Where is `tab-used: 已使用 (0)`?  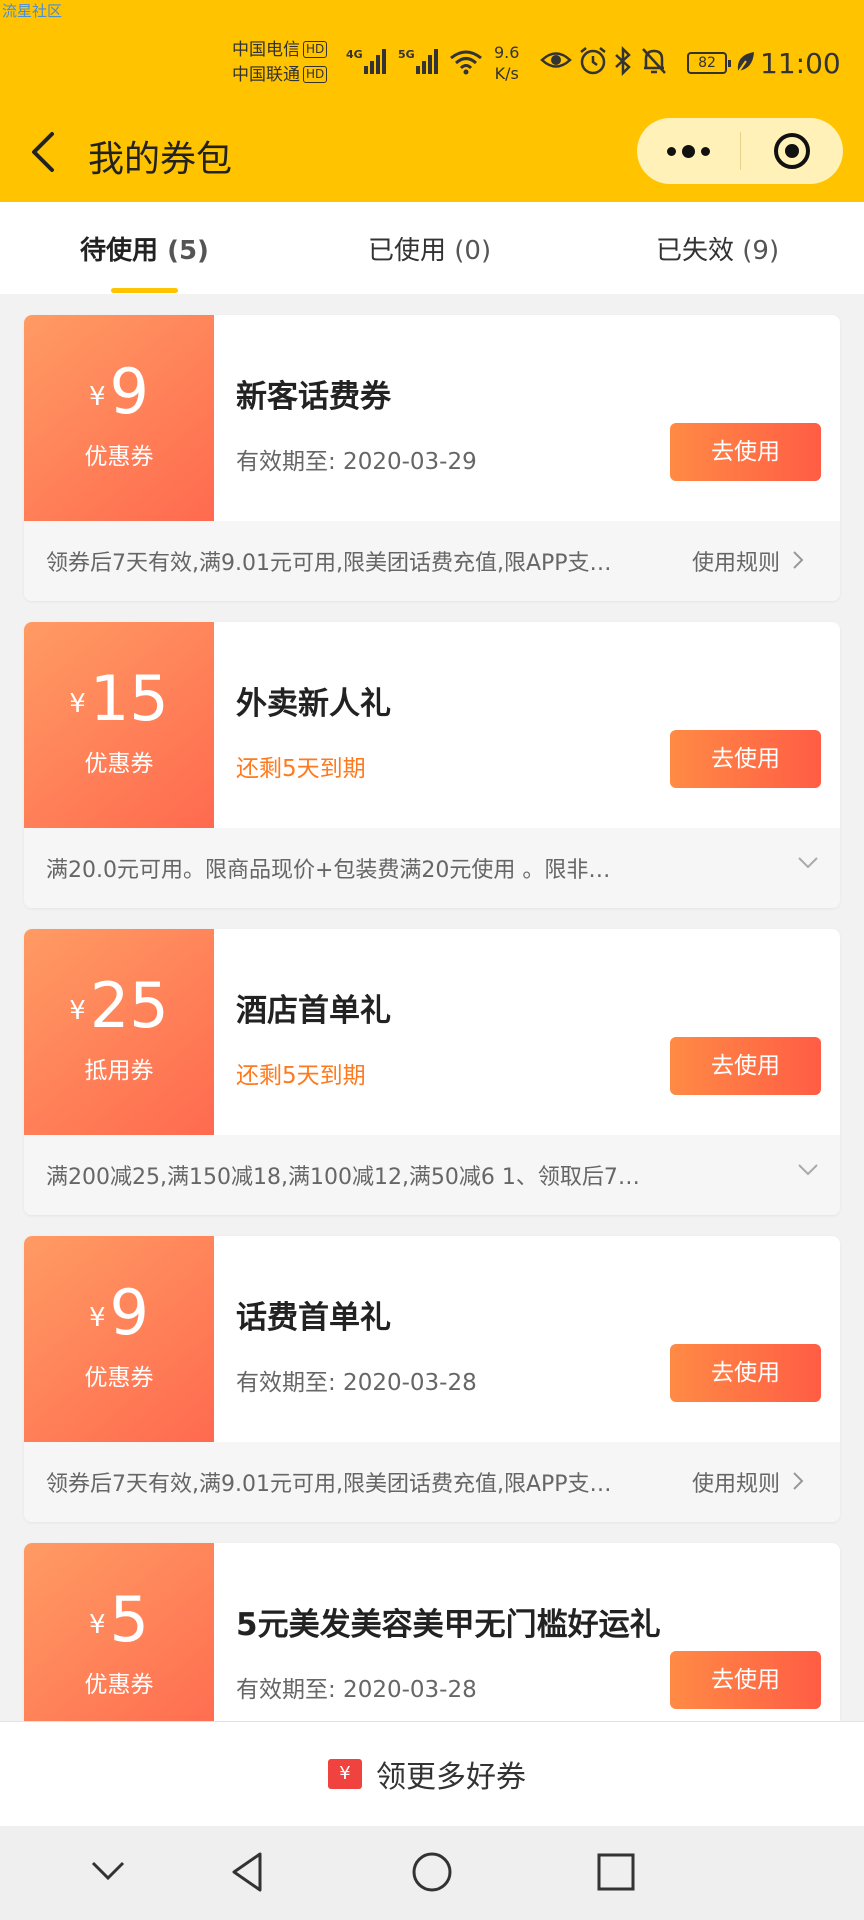 tab-used: 已使用 (0) is located at coordinates (429, 248).